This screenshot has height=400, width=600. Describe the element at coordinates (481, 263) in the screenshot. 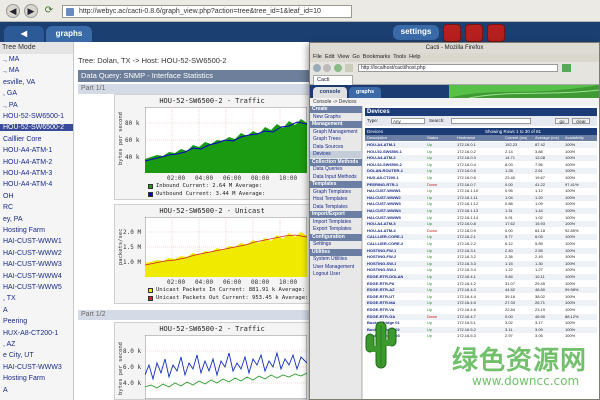

I see `table-row: HOSTING-SW-1 Up 172.16.3.3 1.15 1.30 100%` at that location.